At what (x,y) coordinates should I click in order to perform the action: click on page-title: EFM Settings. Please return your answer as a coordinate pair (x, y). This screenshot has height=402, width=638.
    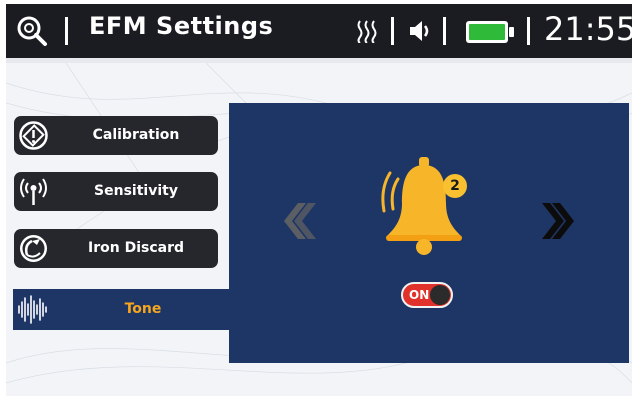
    Looking at the image, I should click on (181, 26).